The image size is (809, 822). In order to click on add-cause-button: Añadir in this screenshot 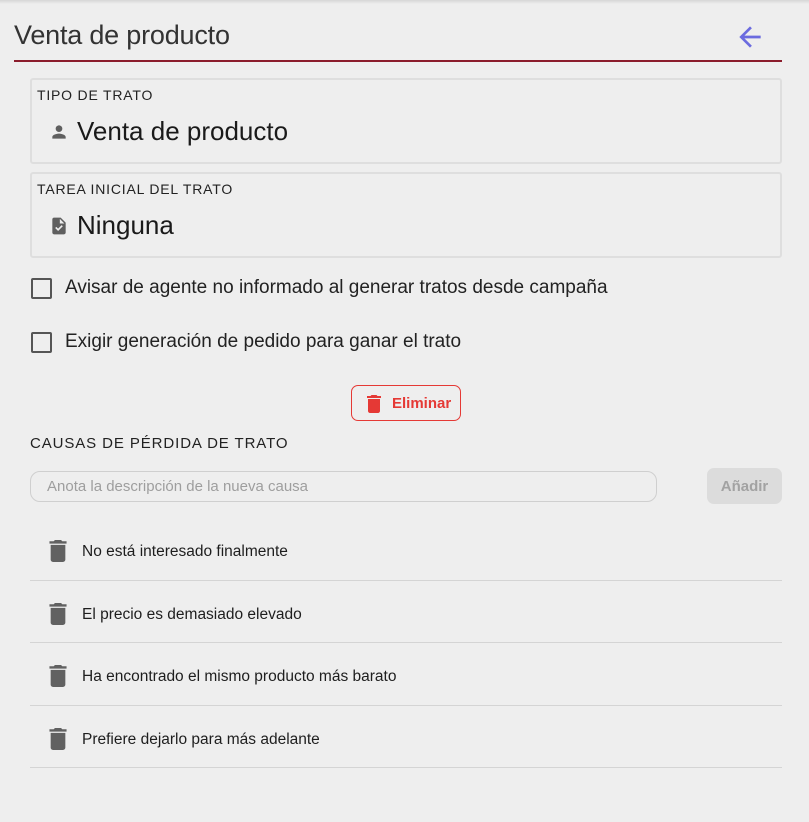, I will do `click(744, 486)`.